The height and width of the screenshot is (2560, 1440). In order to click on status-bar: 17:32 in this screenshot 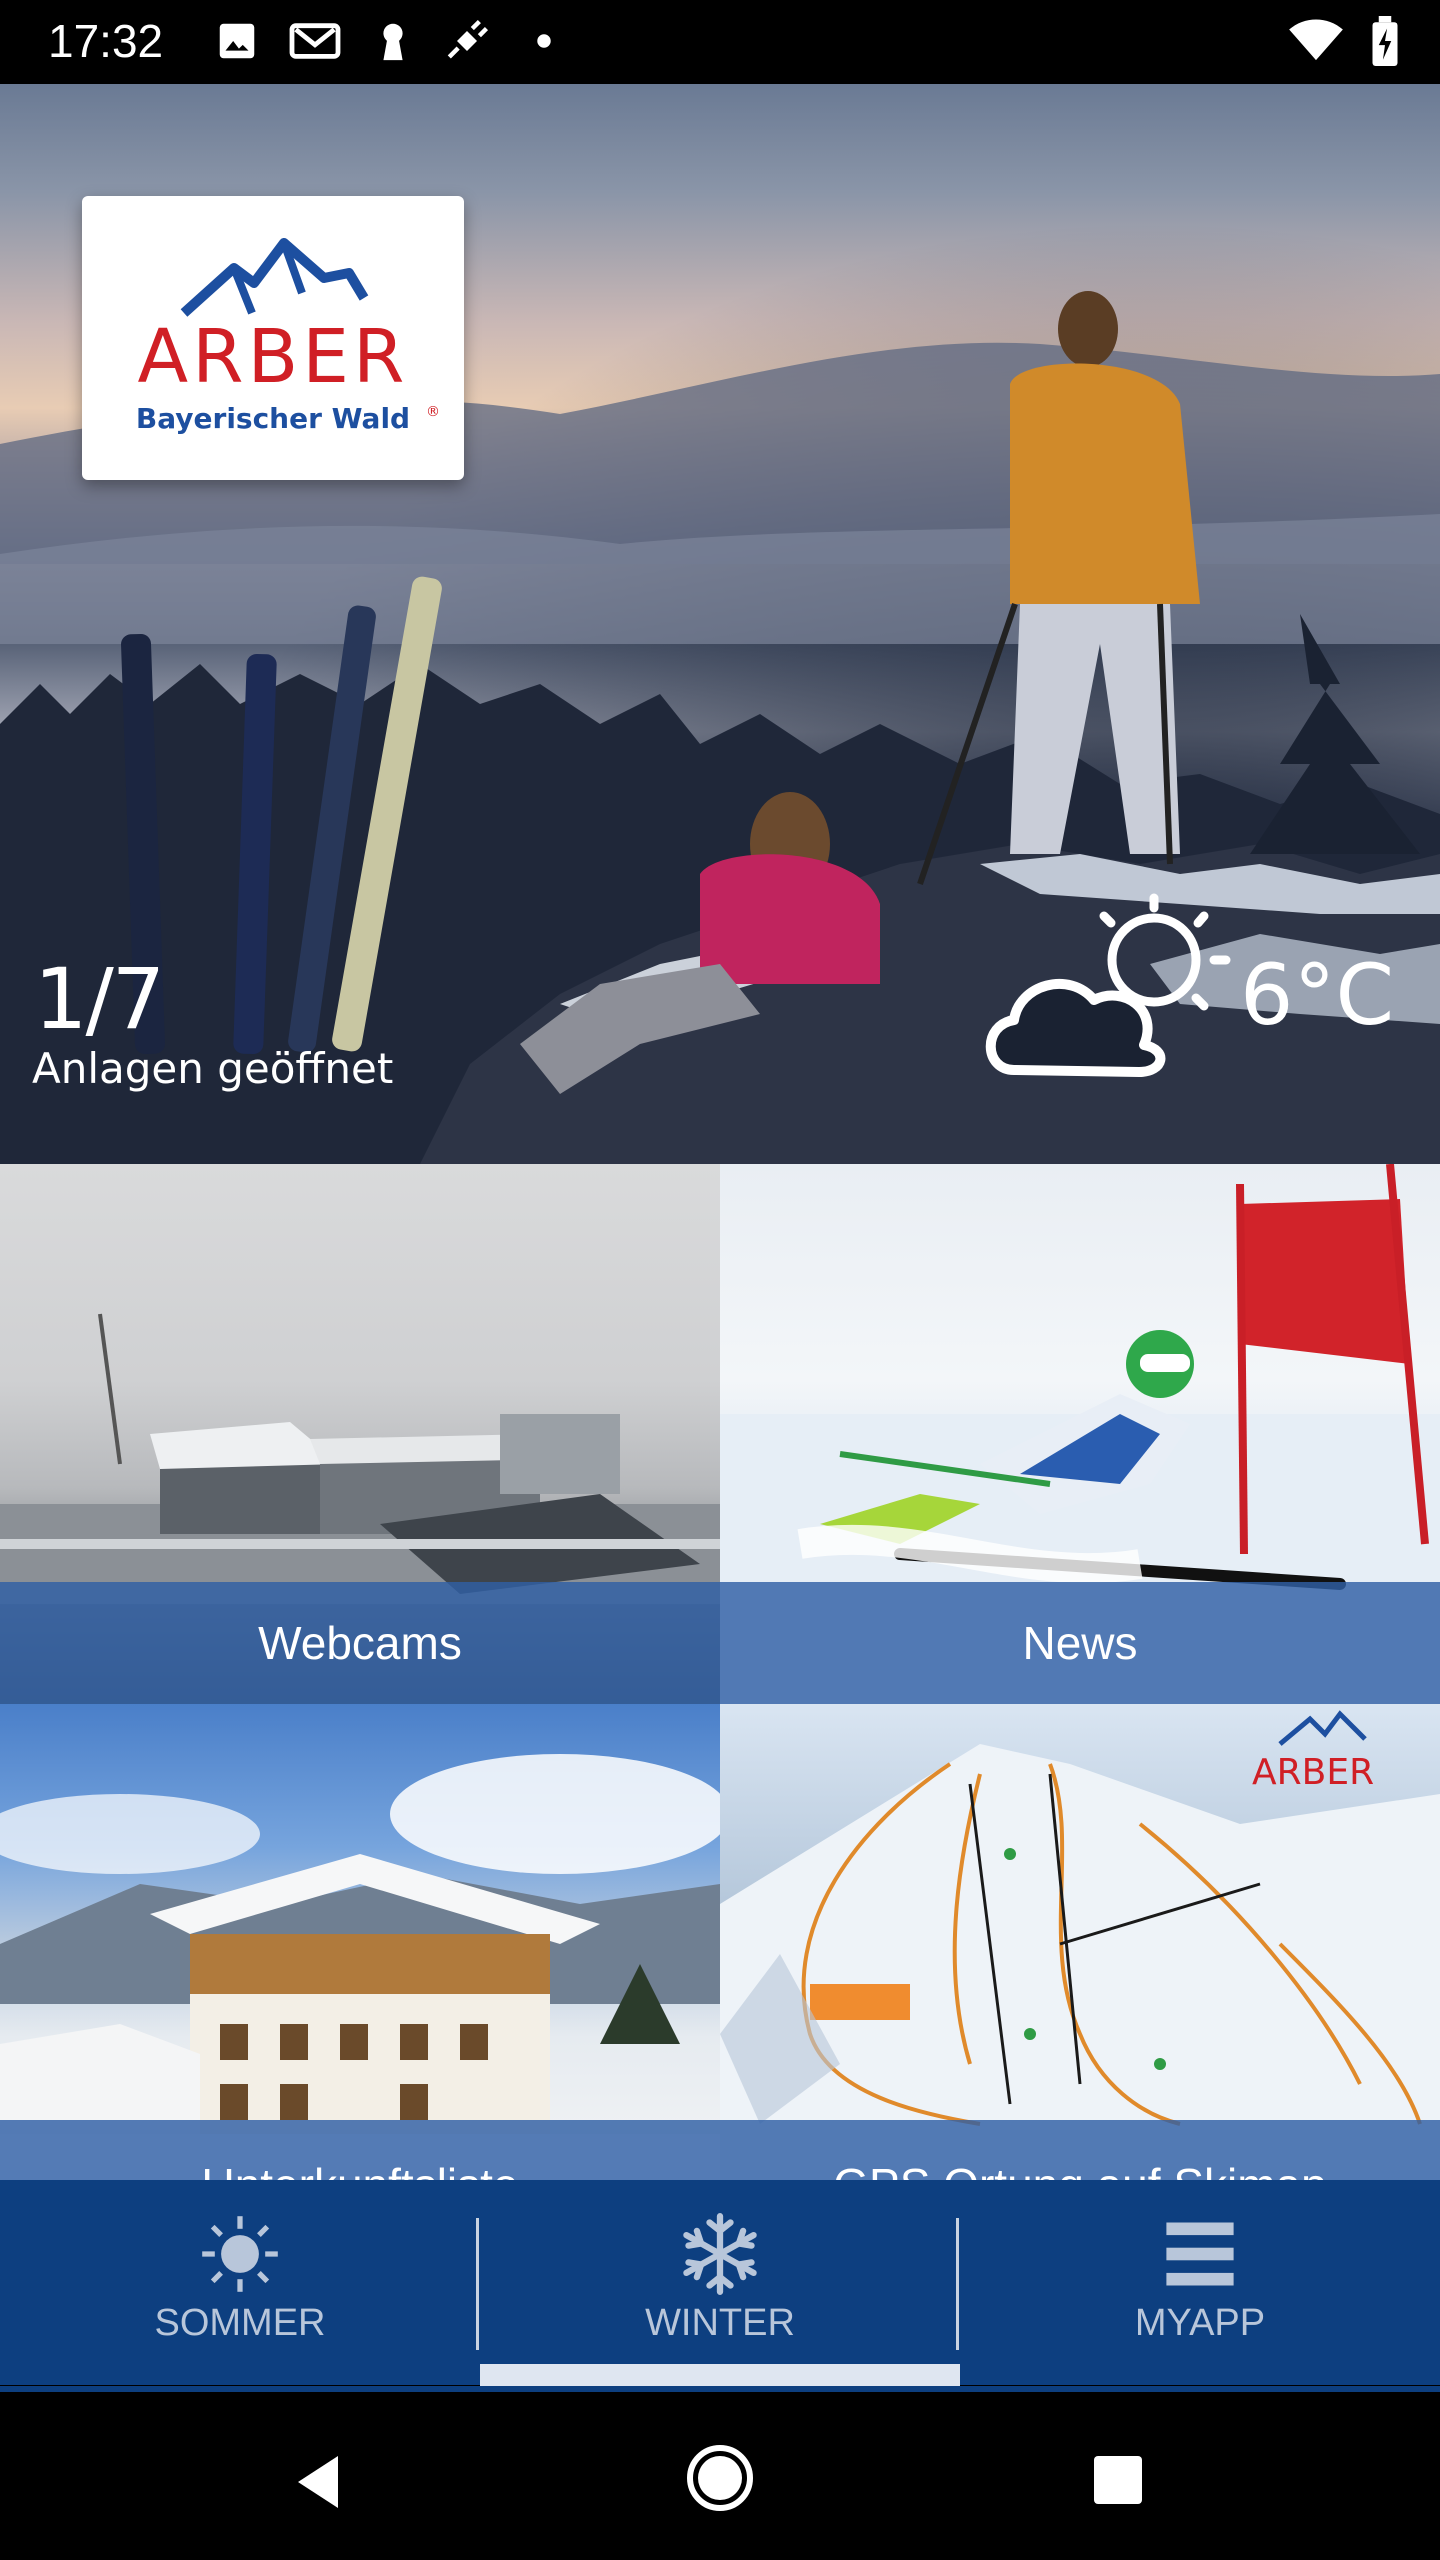, I will do `click(720, 42)`.